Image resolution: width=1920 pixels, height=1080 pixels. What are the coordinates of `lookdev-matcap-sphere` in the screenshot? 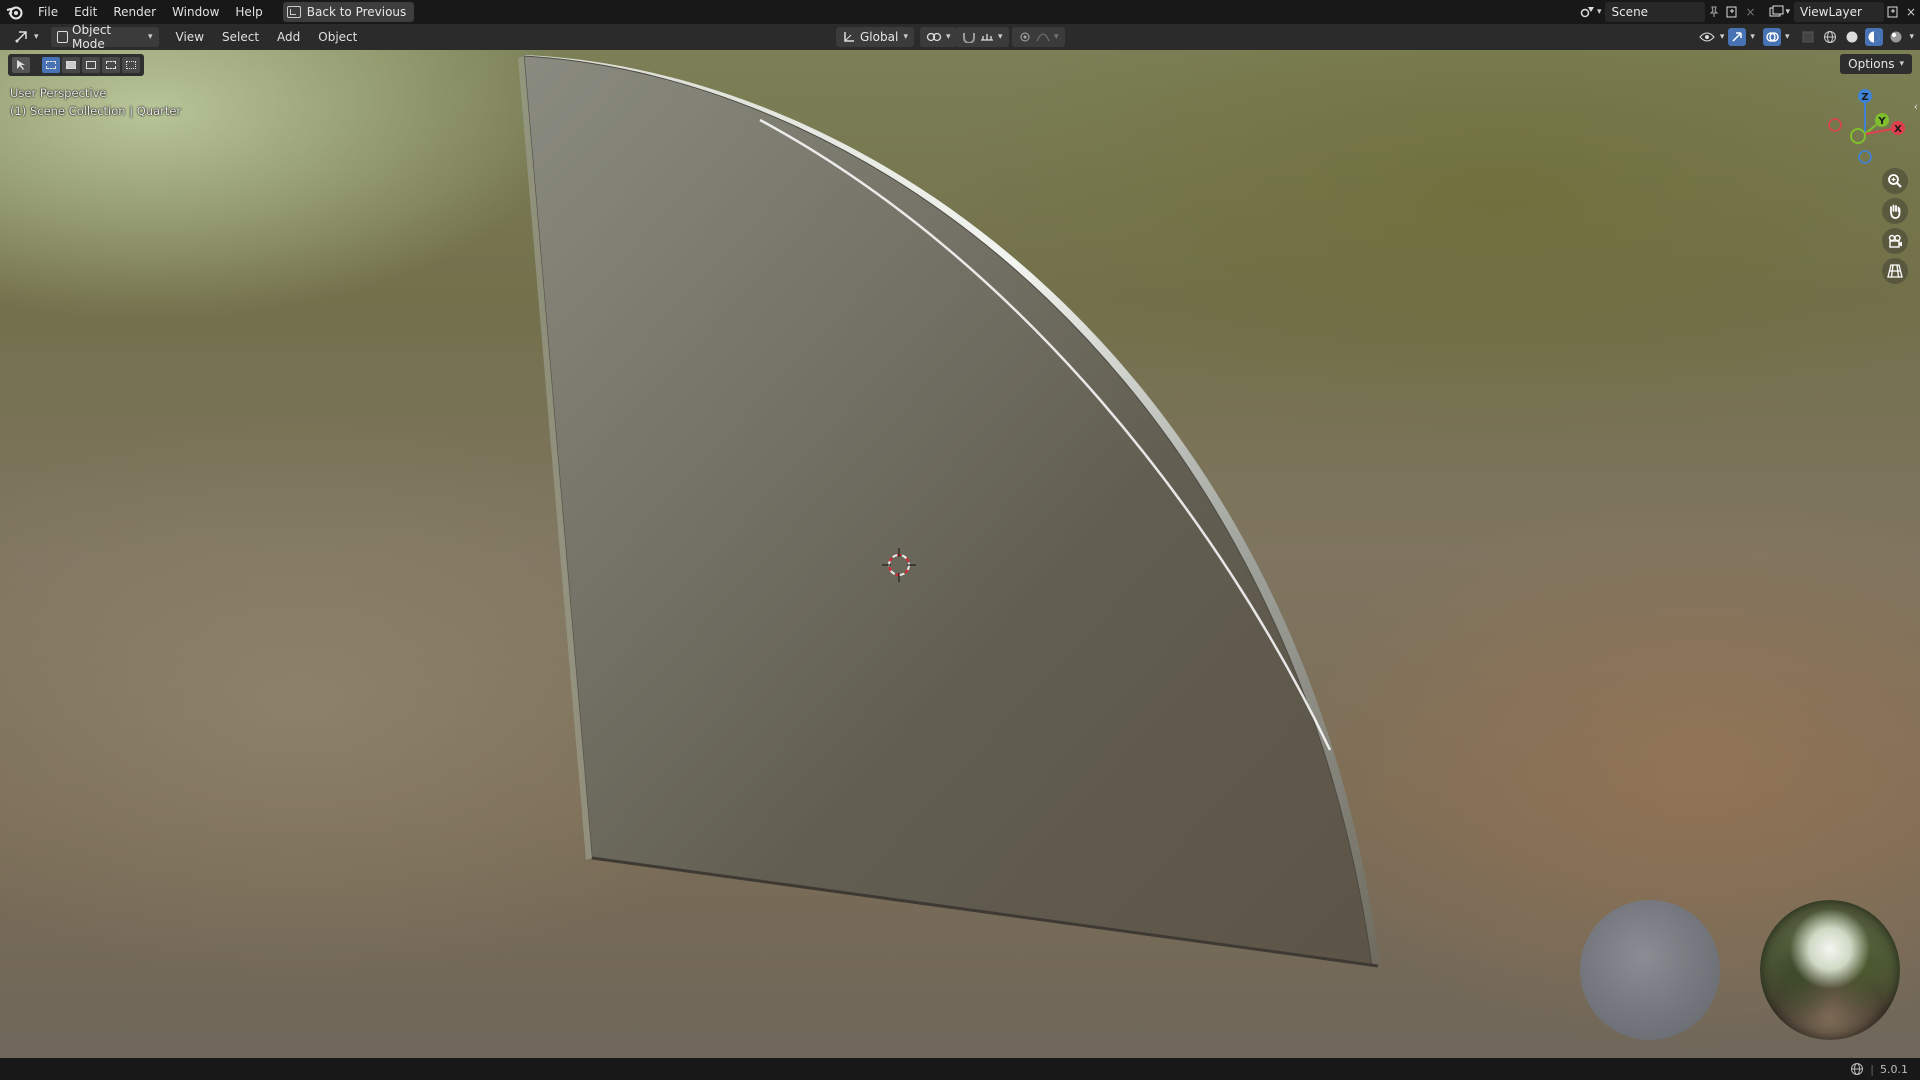 It's located at (1650, 970).